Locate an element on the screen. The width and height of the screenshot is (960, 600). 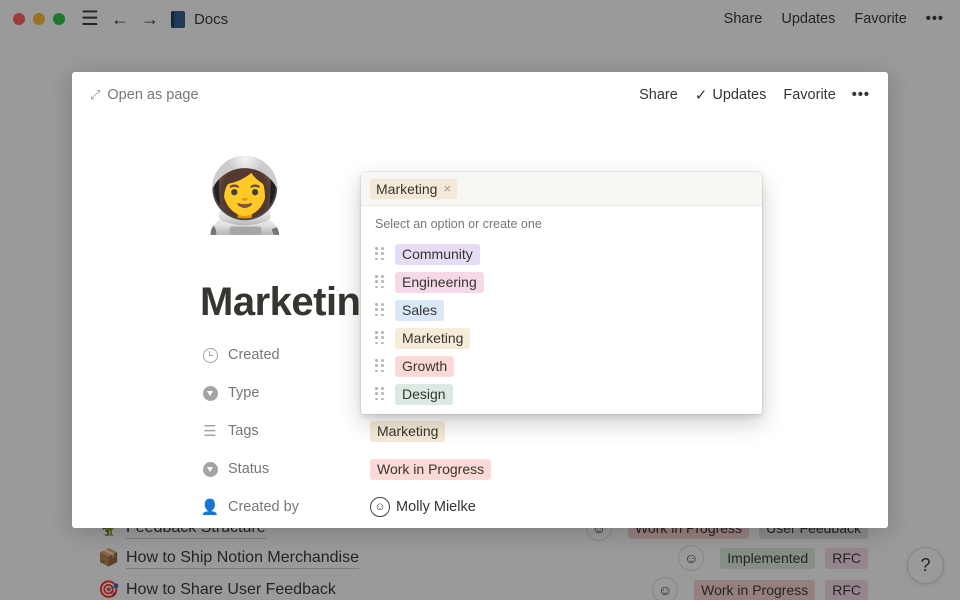
property-status: Status Work in Progress is located at coordinates (502, 469).